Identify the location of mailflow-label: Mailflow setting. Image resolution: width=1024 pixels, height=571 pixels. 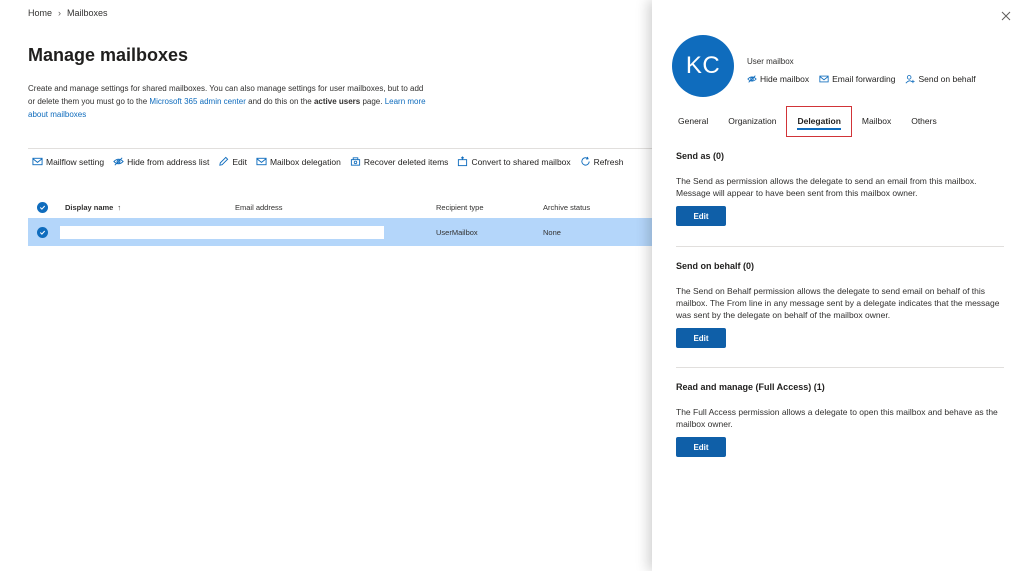
(75, 161).